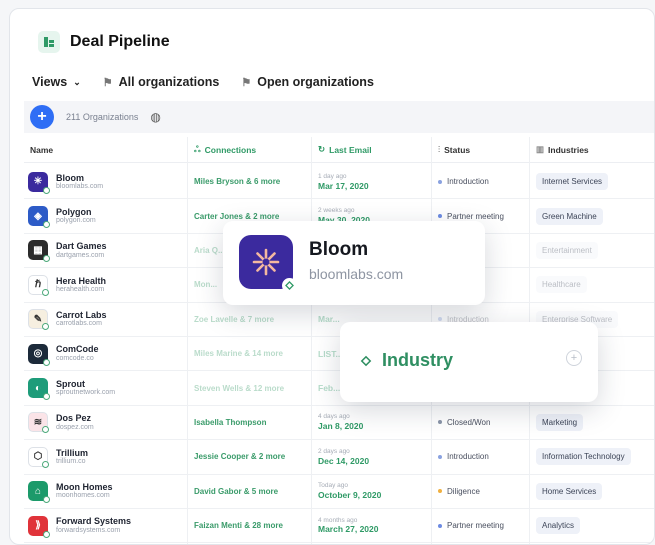  I want to click on connections-text: Isabella Thompson, so click(230, 422).